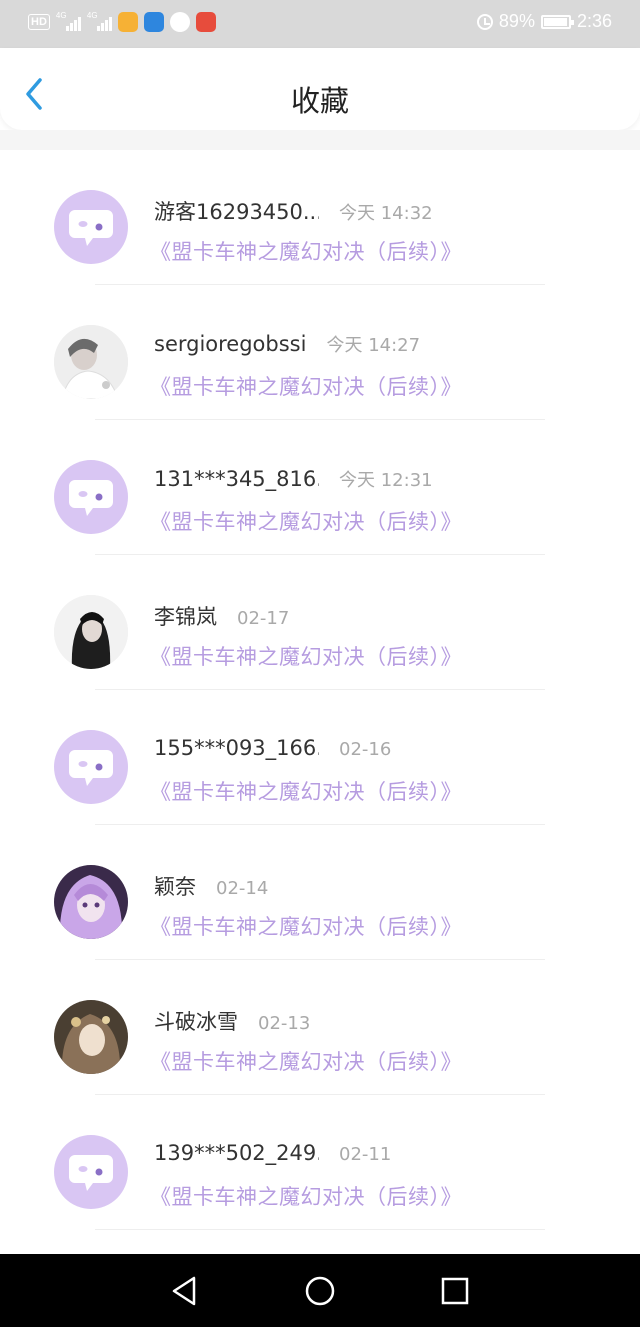 This screenshot has height=1327, width=640. What do you see at coordinates (175, 887) in the screenshot?
I see `user-name: 颖奈` at bounding box center [175, 887].